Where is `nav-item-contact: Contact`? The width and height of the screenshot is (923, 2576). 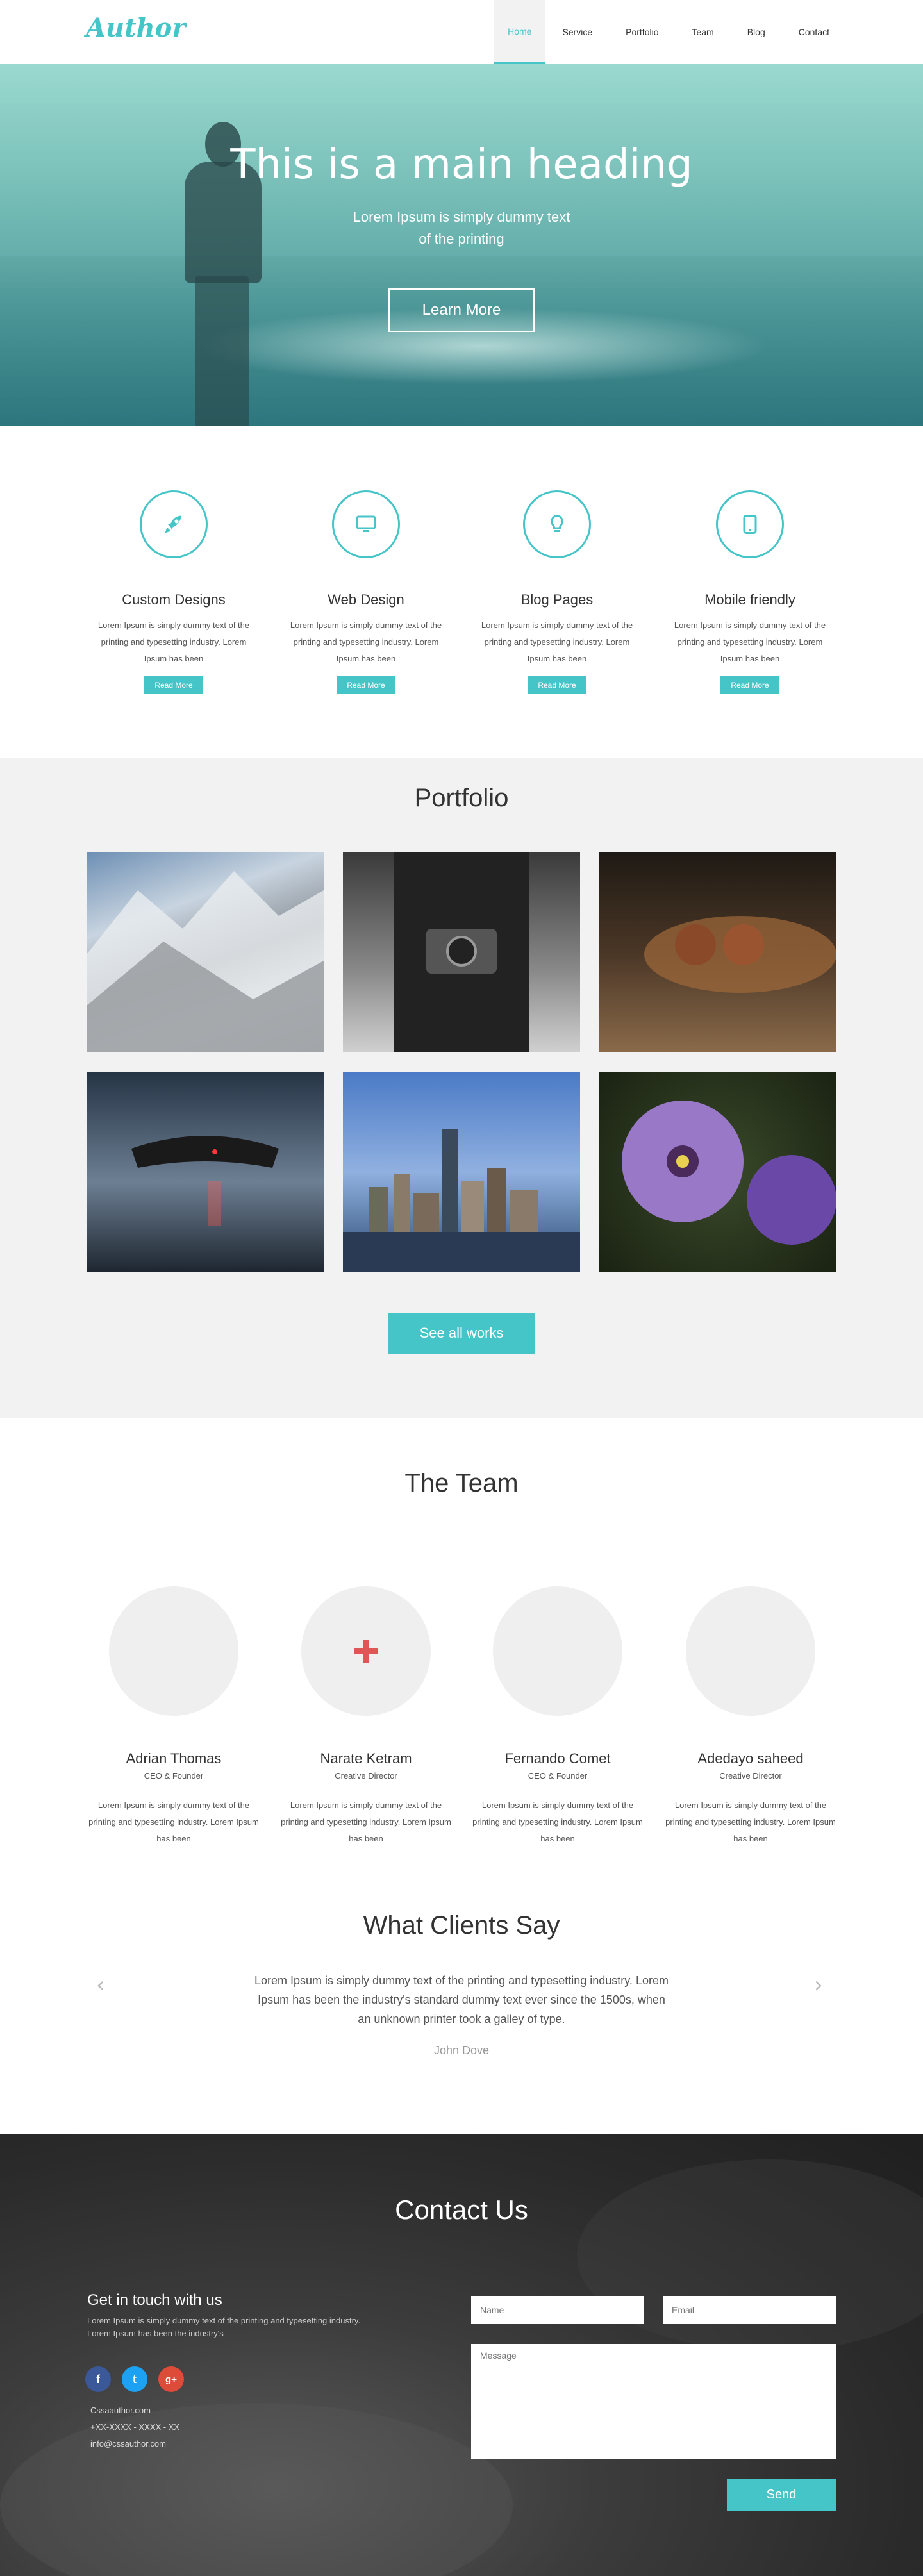 nav-item-contact: Contact is located at coordinates (814, 32).